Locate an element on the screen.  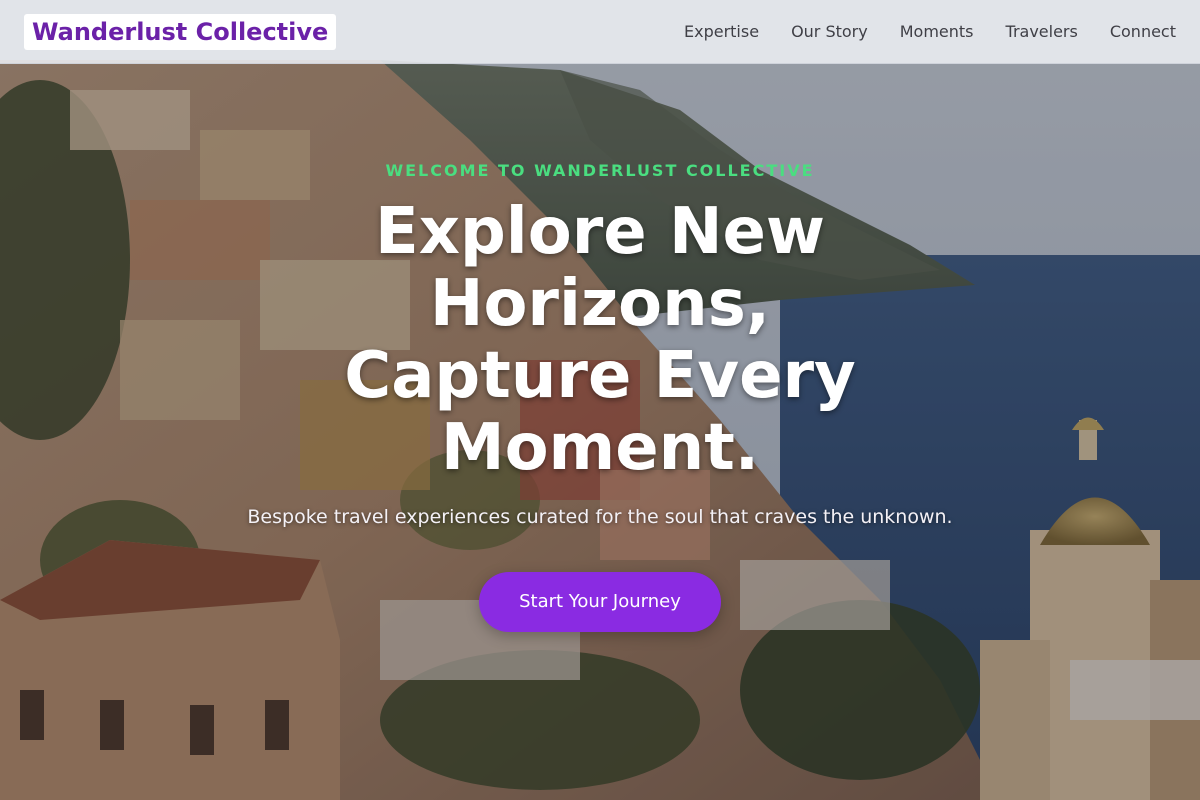
brand-logo-link: Wanderlust Collective is located at coordinates (180, 32).